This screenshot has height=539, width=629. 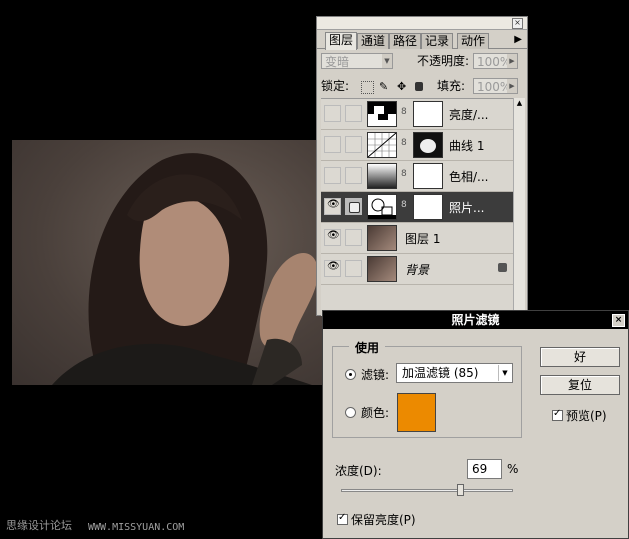 What do you see at coordinates (341, 41) in the screenshot?
I see `tab-layers: 图层` at bounding box center [341, 41].